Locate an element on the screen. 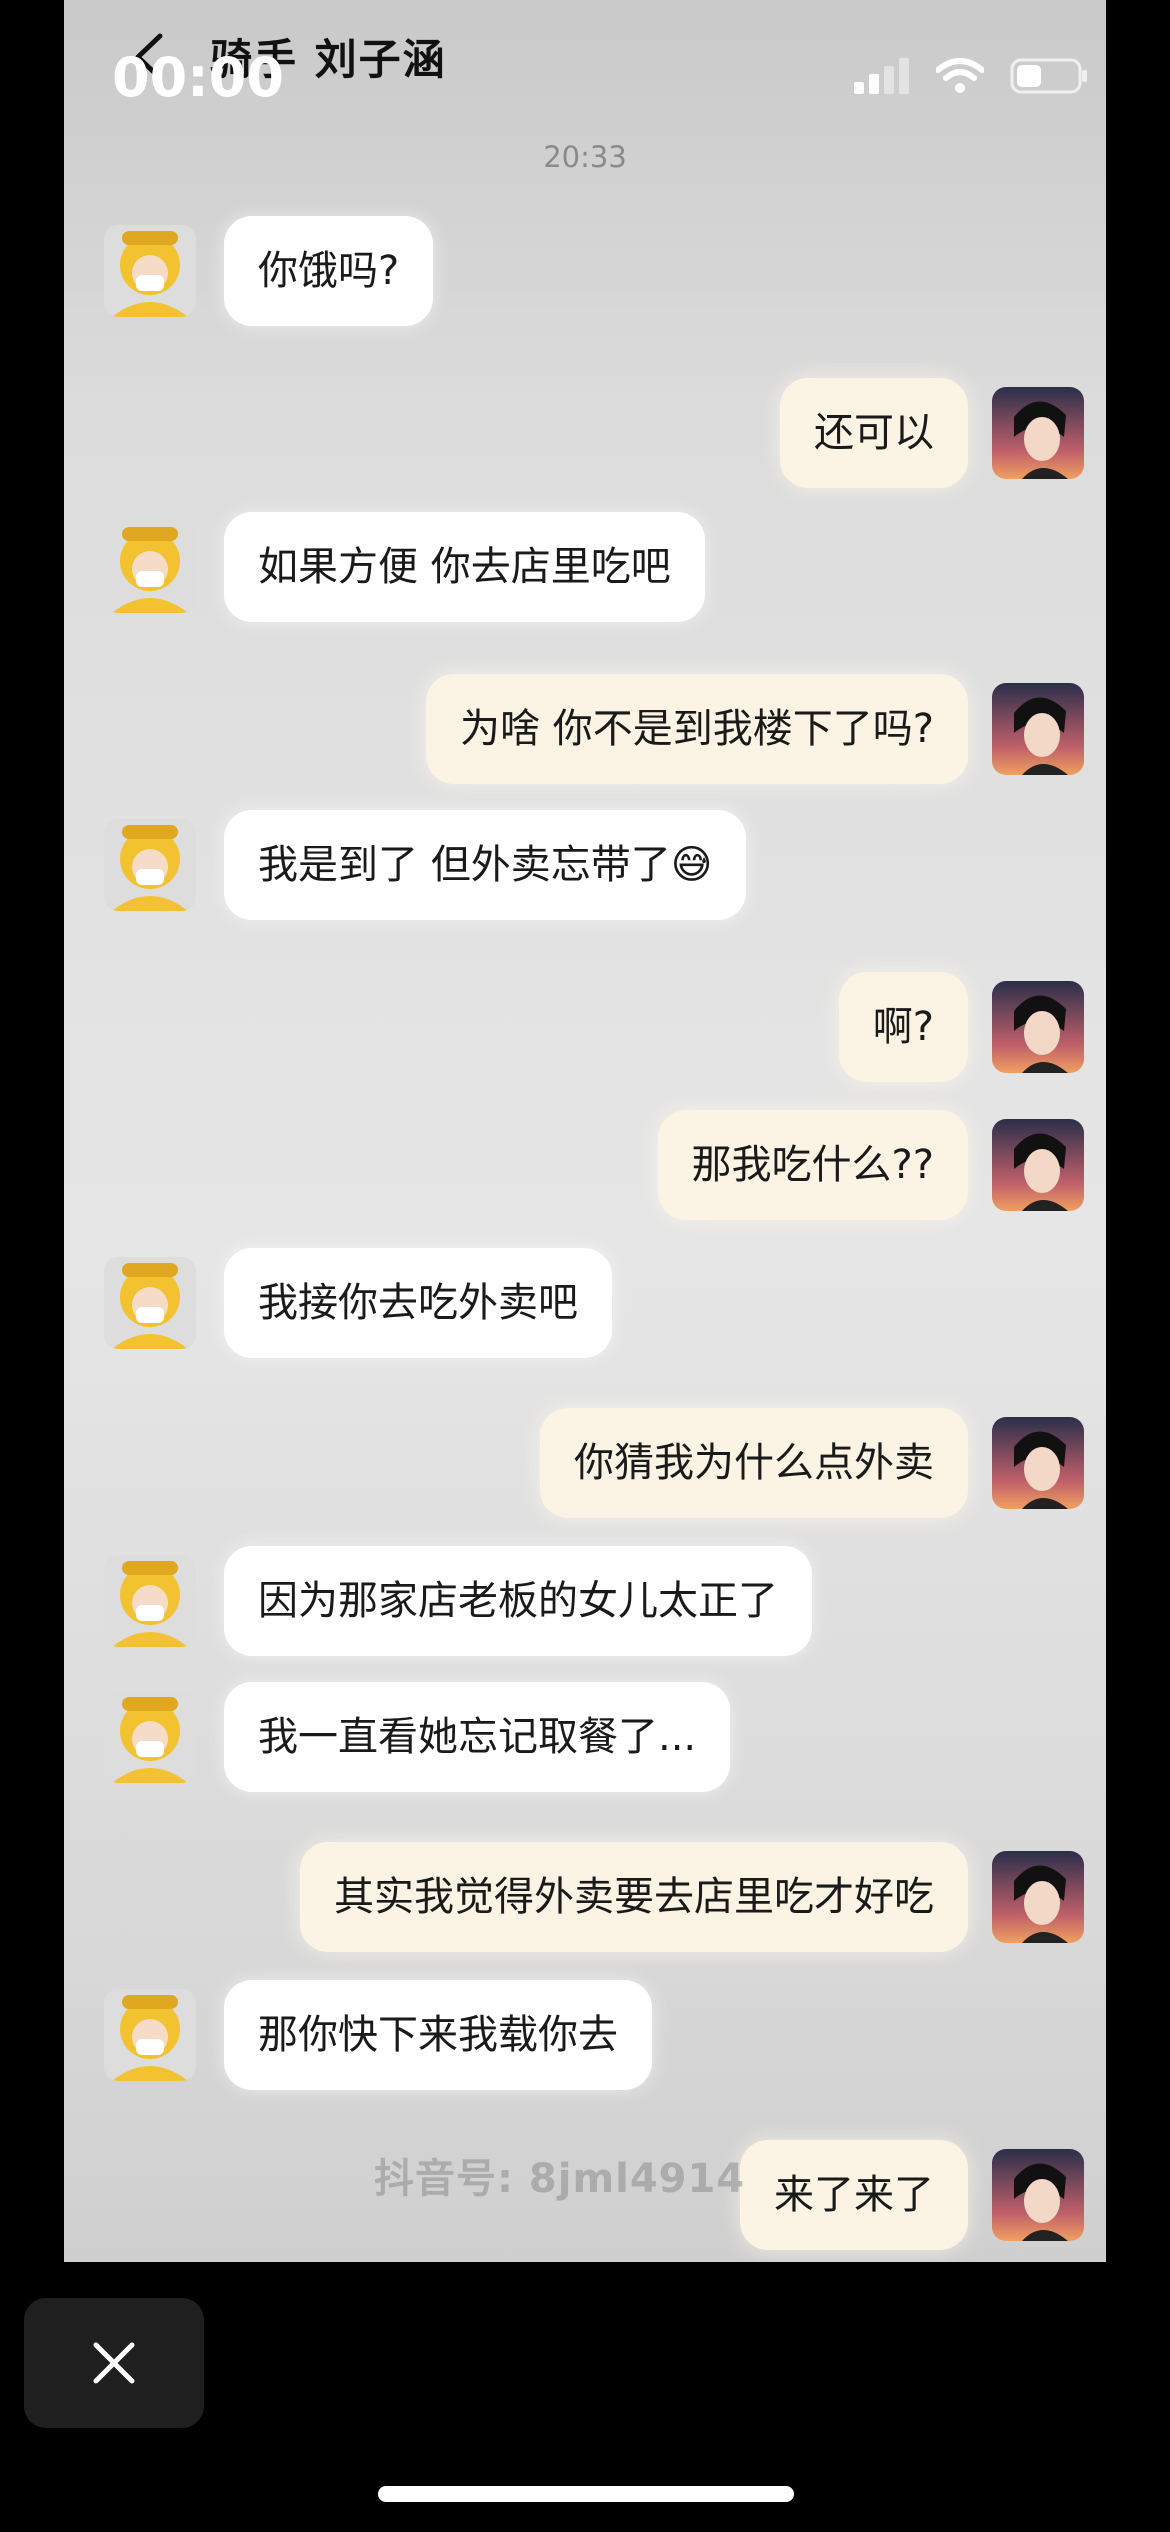 The width and height of the screenshot is (1170, 2532). battery-icon is located at coordinates (1048, 76).